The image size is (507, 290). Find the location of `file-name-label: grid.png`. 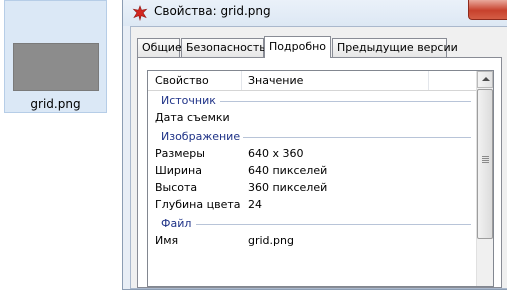

file-name-label: grid.png is located at coordinates (55, 104).